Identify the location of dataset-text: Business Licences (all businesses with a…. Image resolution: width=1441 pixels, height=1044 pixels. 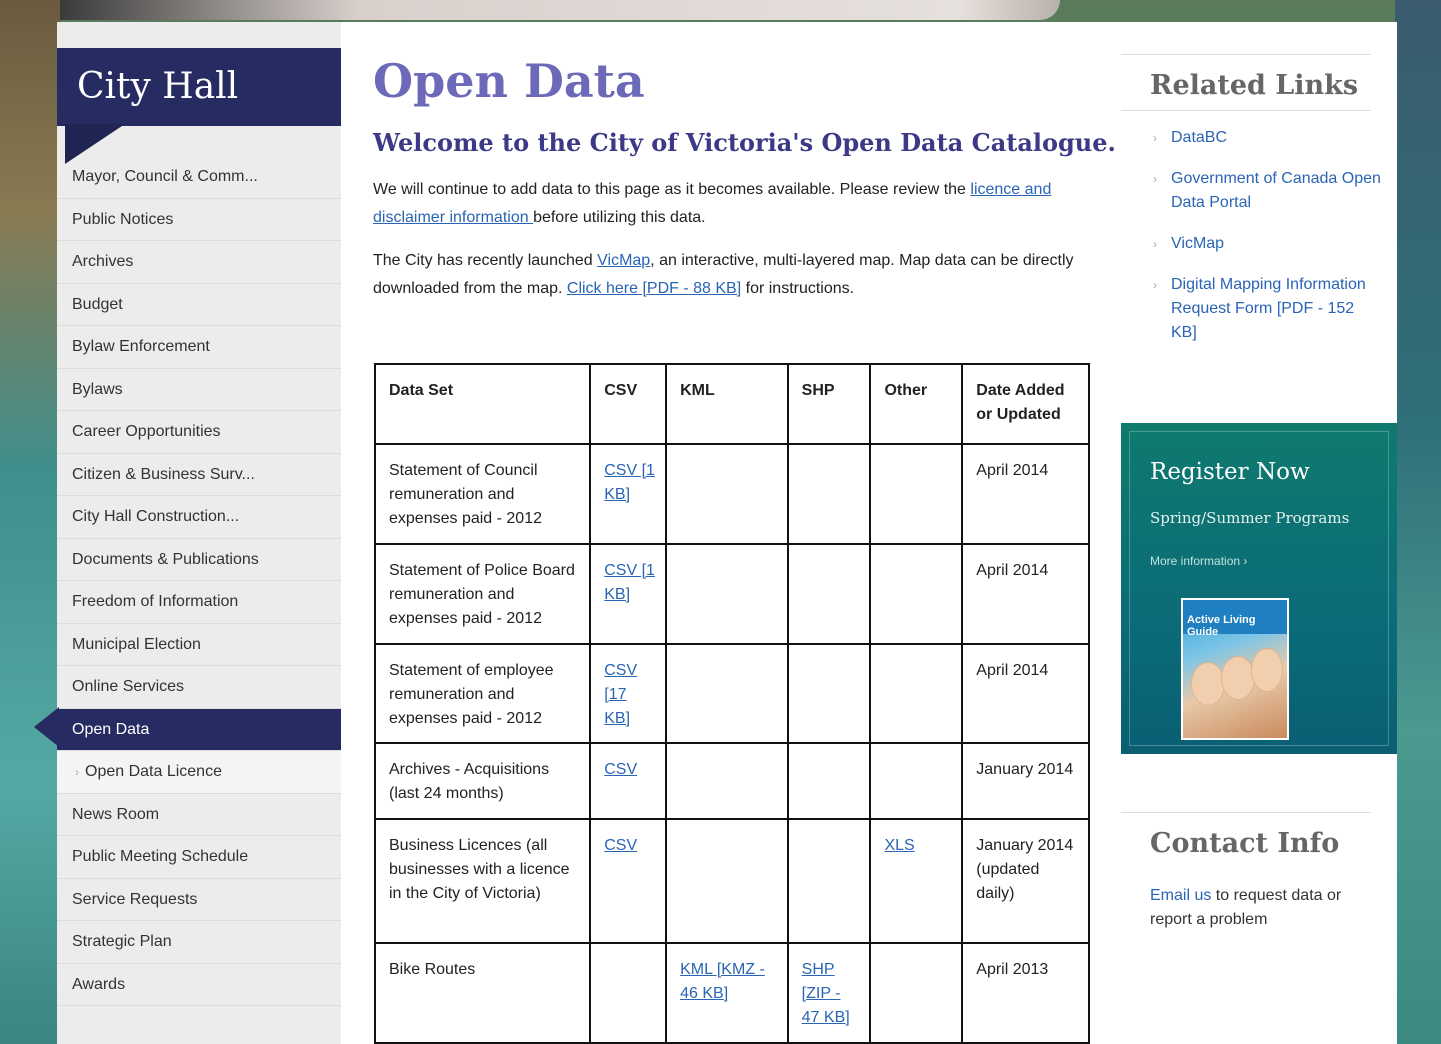
(479, 869).